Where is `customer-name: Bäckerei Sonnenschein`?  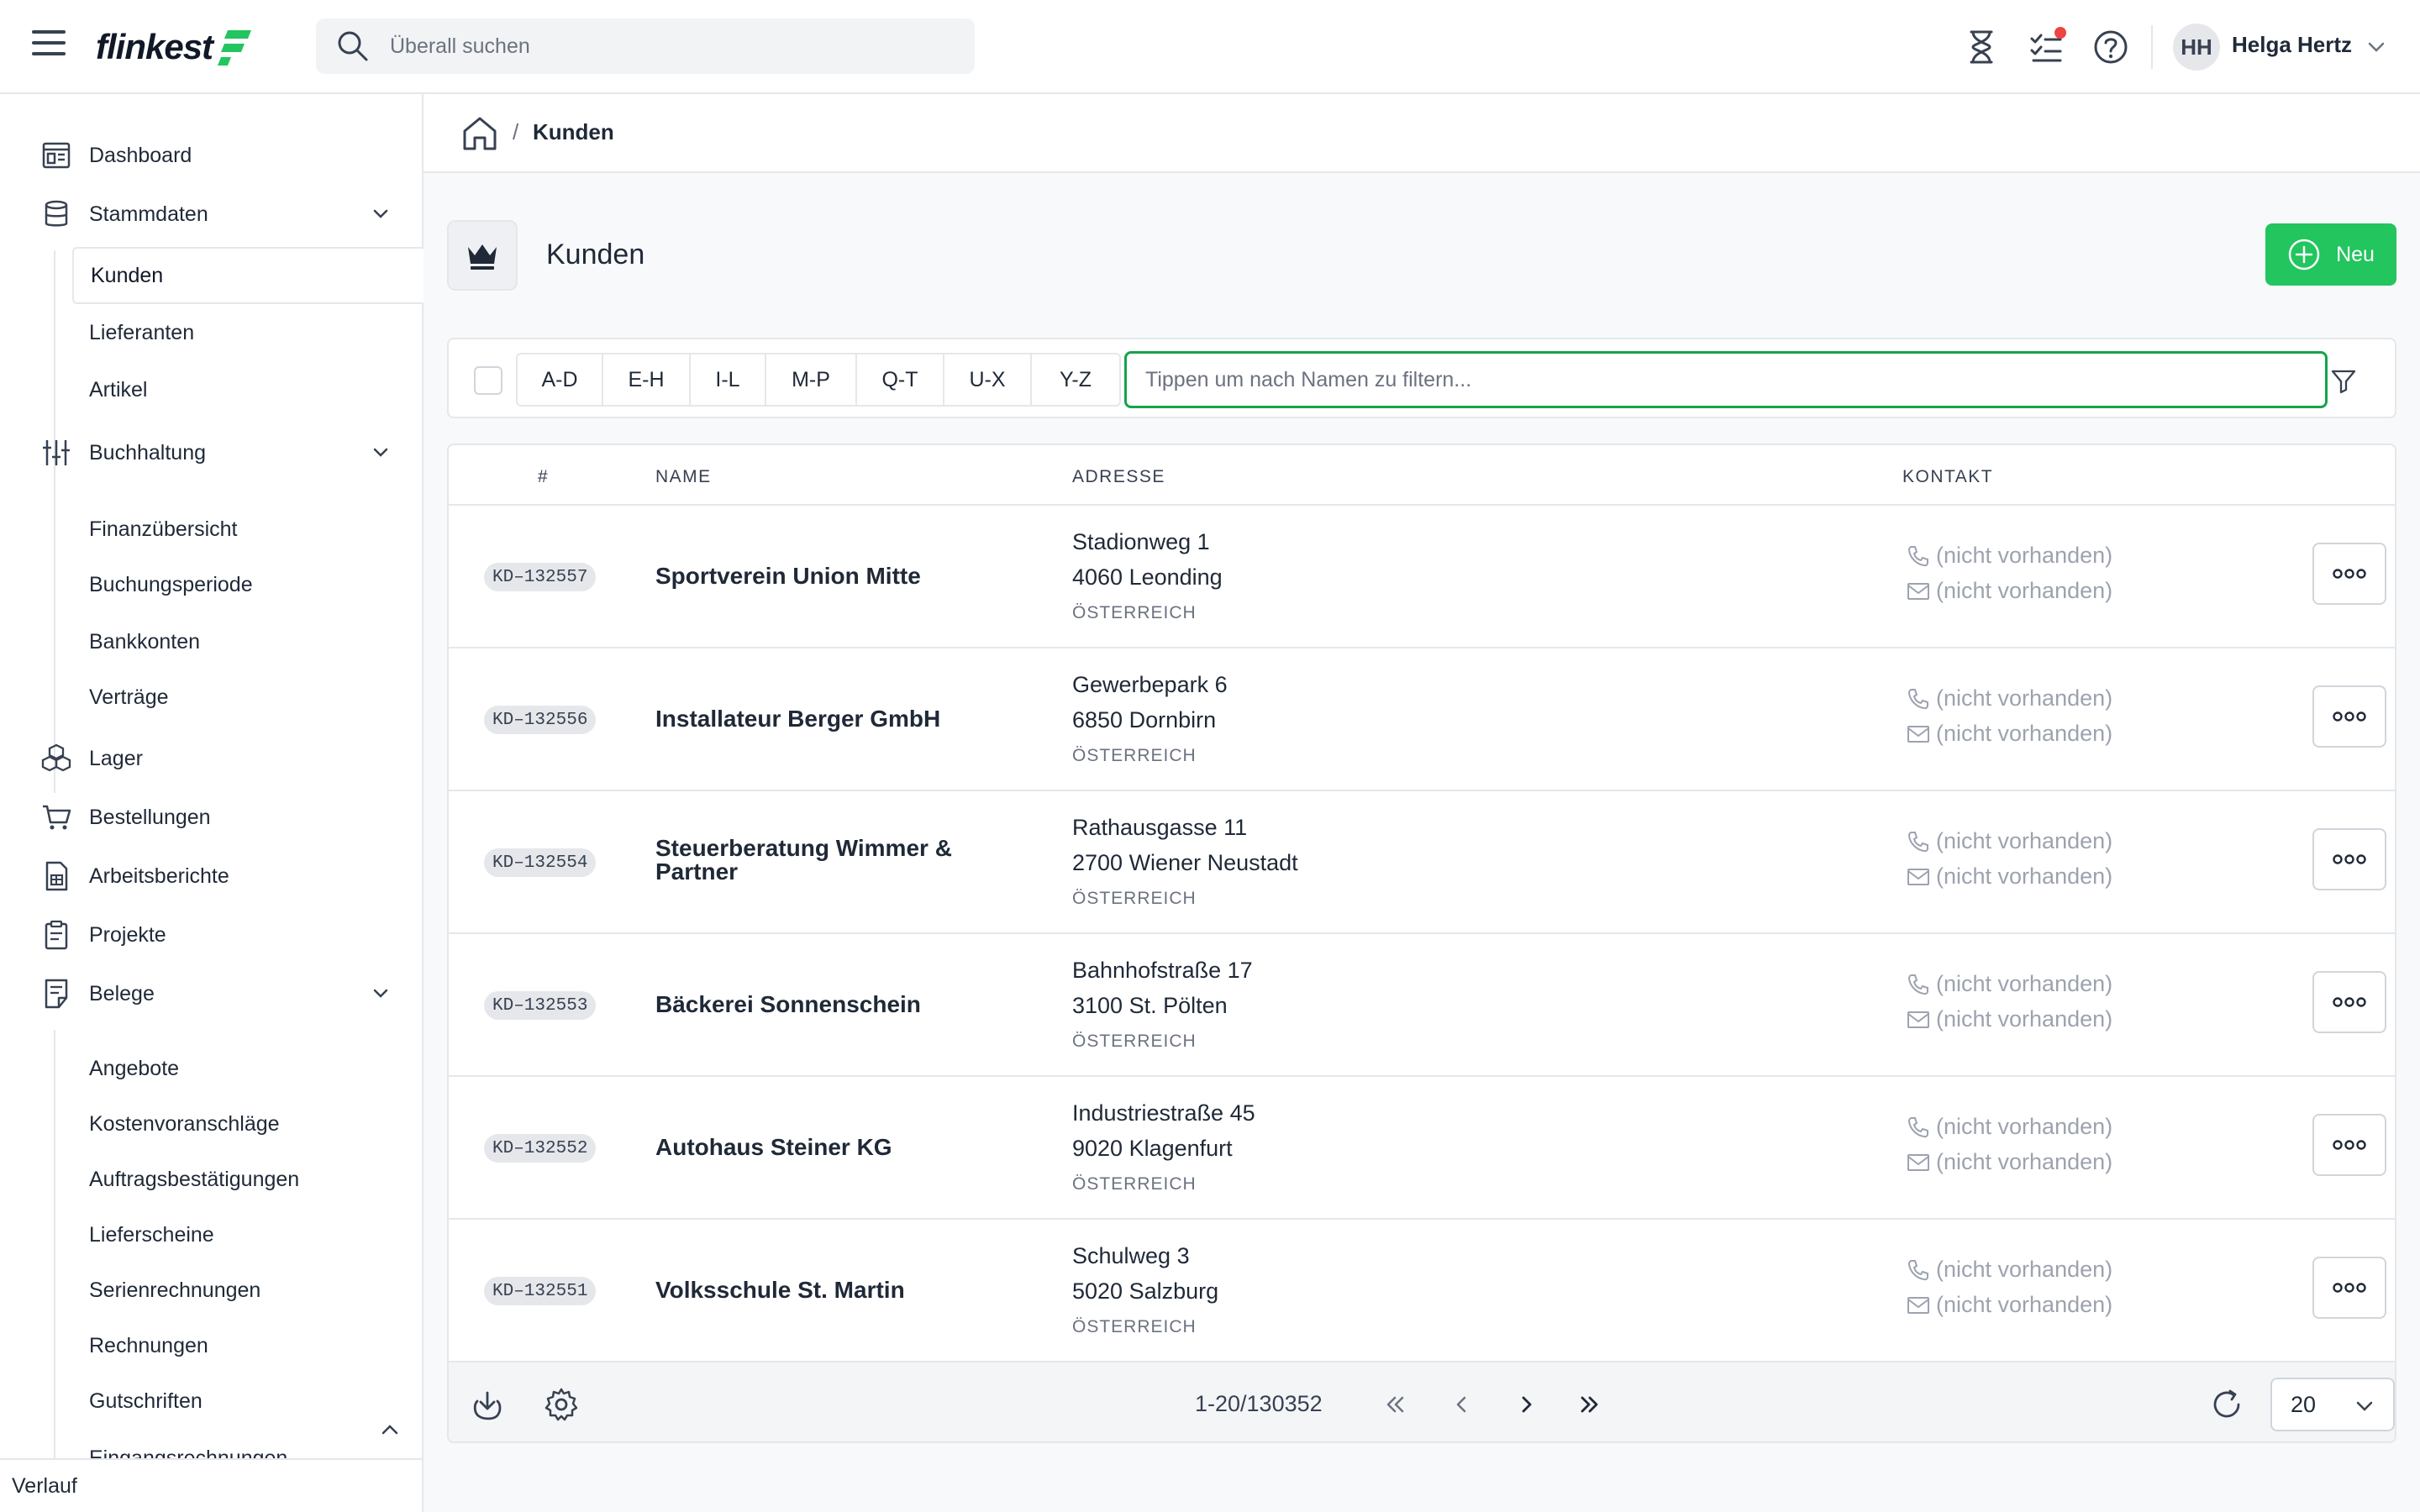 customer-name: Bäckerei Sonnenschein is located at coordinates (831, 1004).